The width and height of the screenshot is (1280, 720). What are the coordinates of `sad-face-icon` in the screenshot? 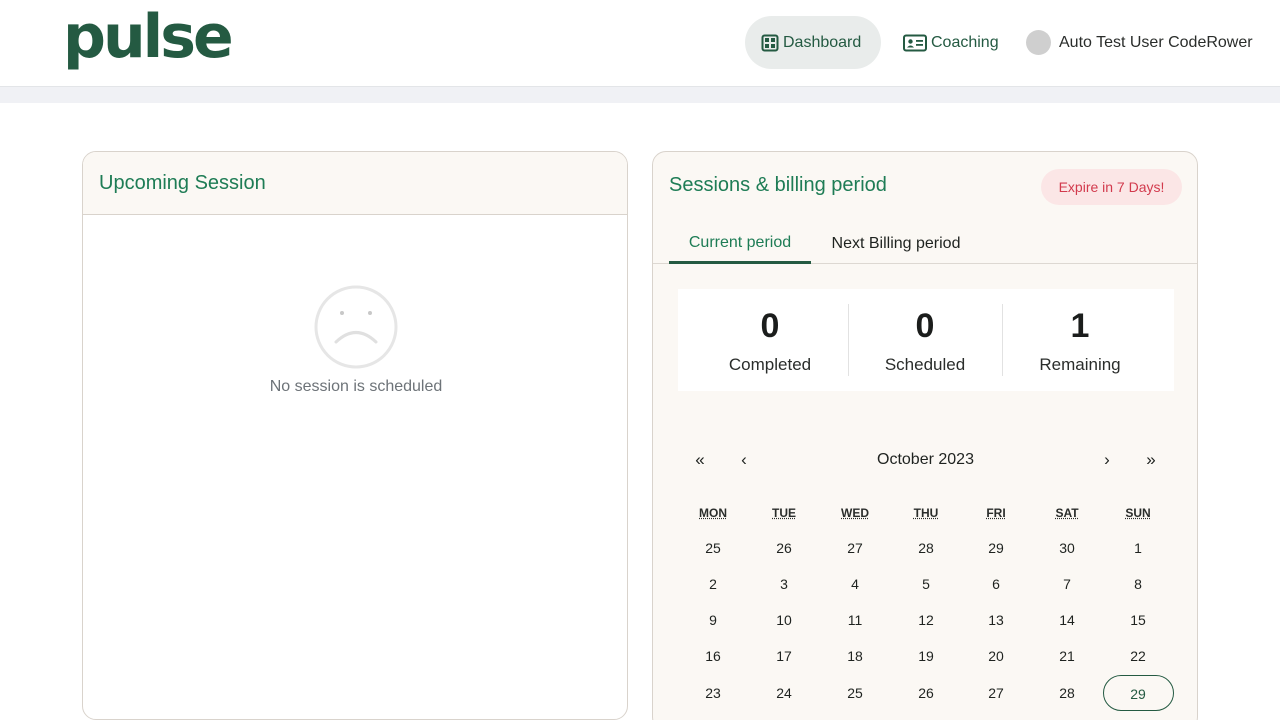 It's located at (356, 327).